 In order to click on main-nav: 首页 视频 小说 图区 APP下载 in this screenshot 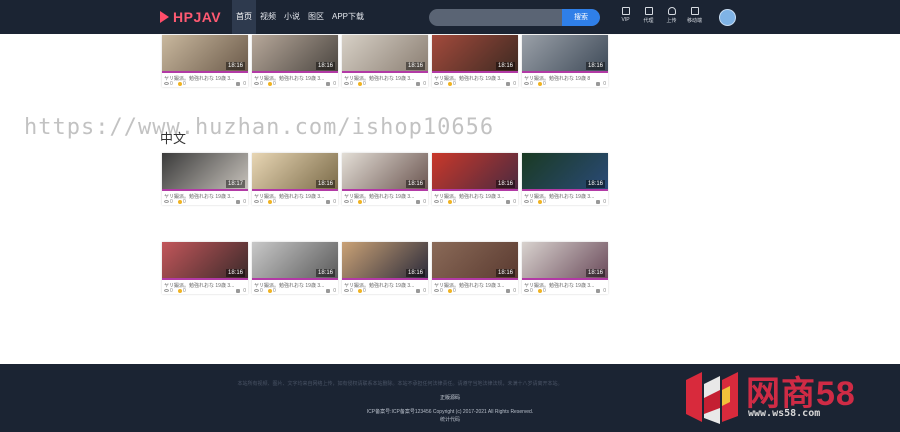, I will do `click(300, 17)`.